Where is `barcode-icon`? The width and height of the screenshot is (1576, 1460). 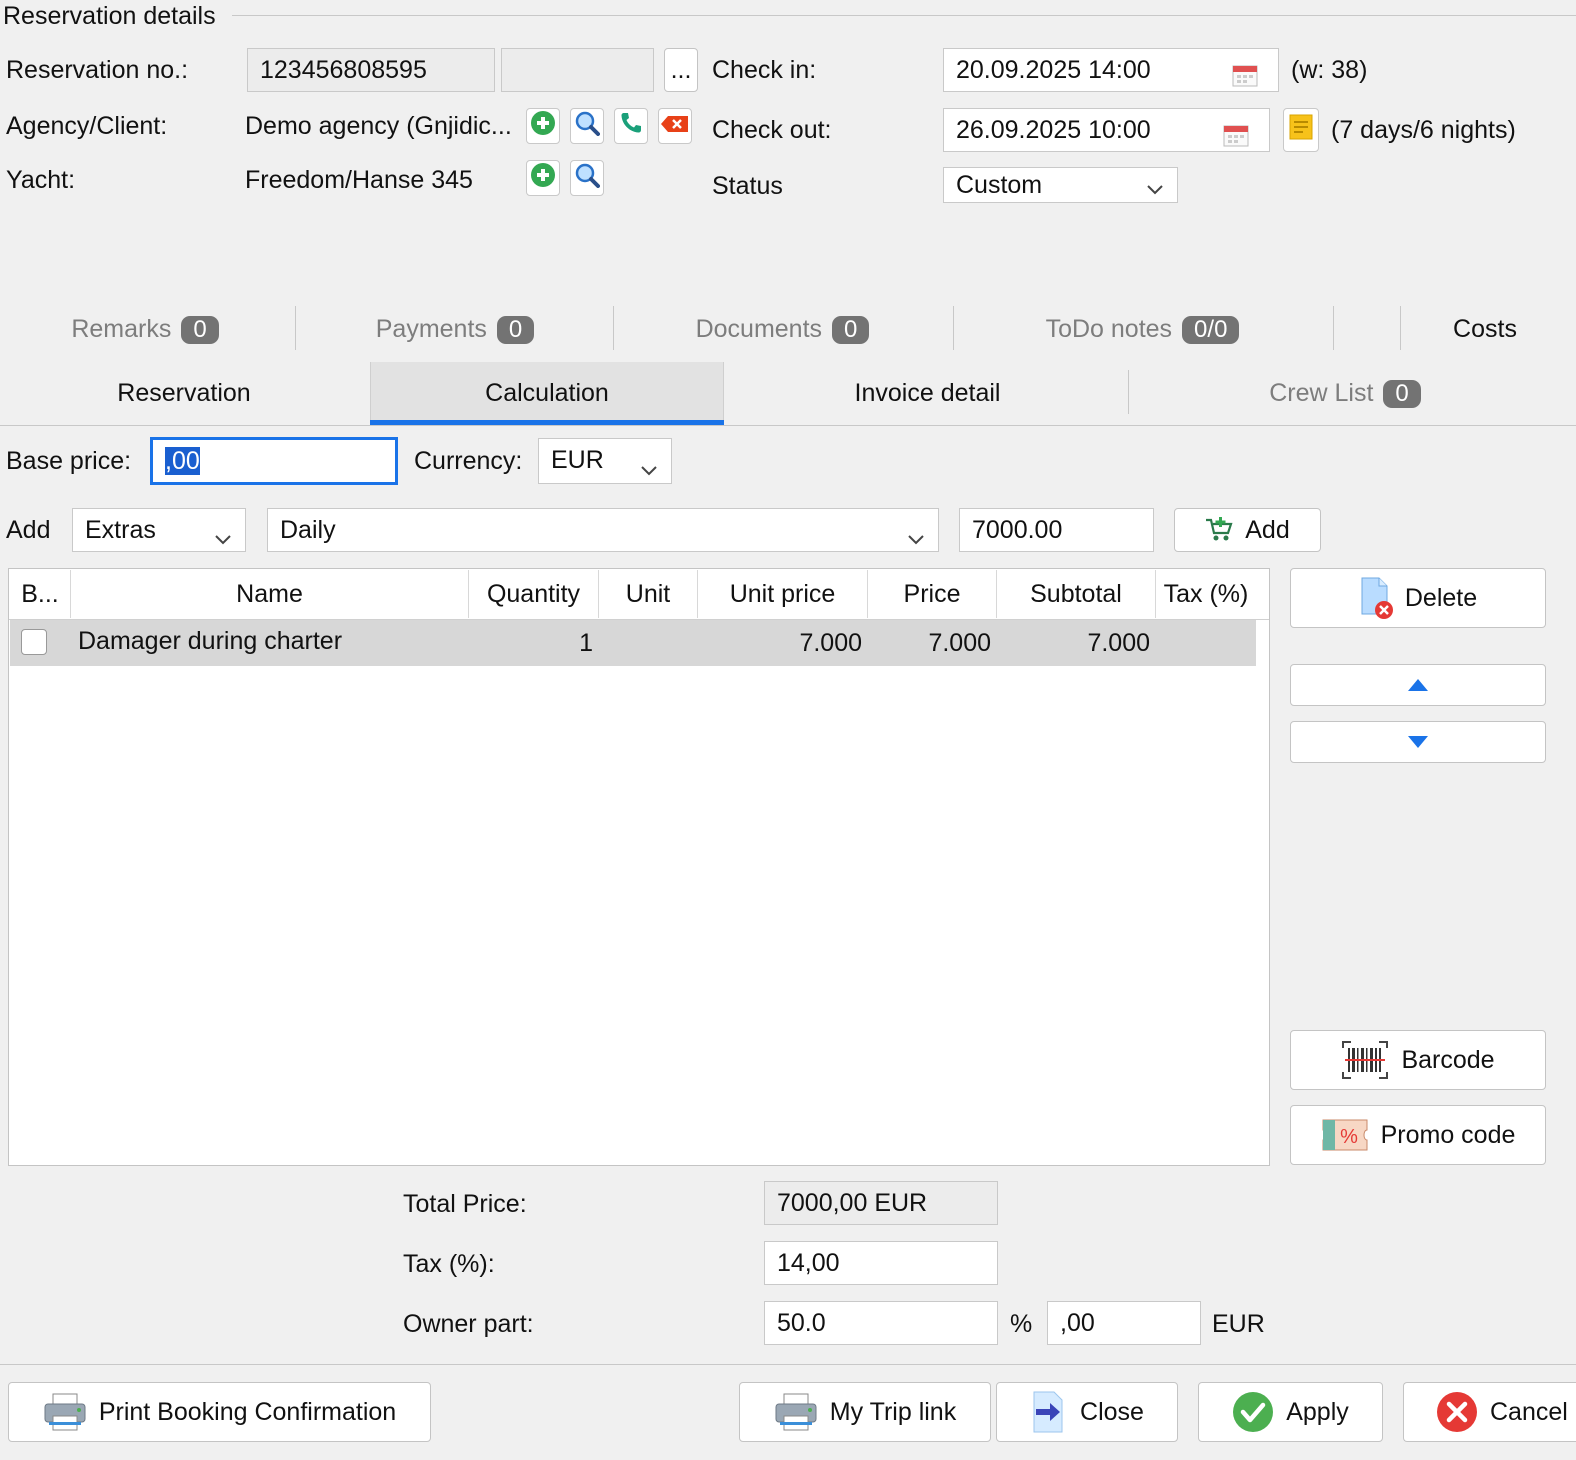
barcode-icon is located at coordinates (1365, 1060).